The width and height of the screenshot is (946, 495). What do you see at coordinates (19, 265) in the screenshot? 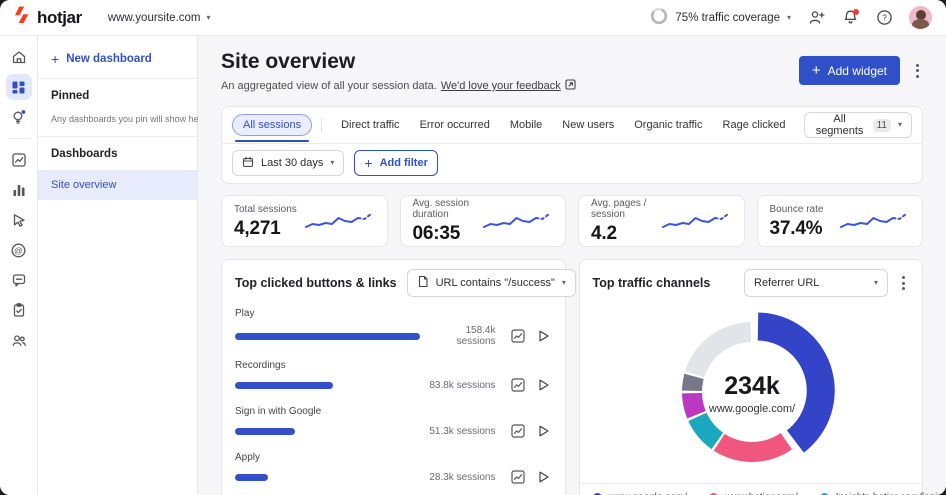
I see `icon-rail: @` at bounding box center [19, 265].